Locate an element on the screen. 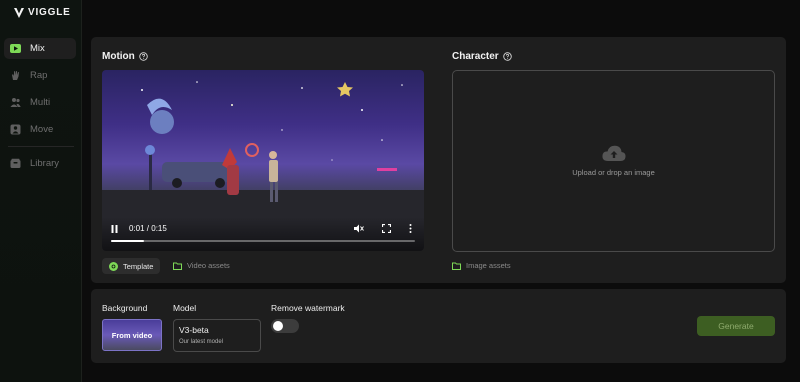 The height and width of the screenshot is (382, 800). brand-name: VIGGLE is located at coordinates (49, 12).